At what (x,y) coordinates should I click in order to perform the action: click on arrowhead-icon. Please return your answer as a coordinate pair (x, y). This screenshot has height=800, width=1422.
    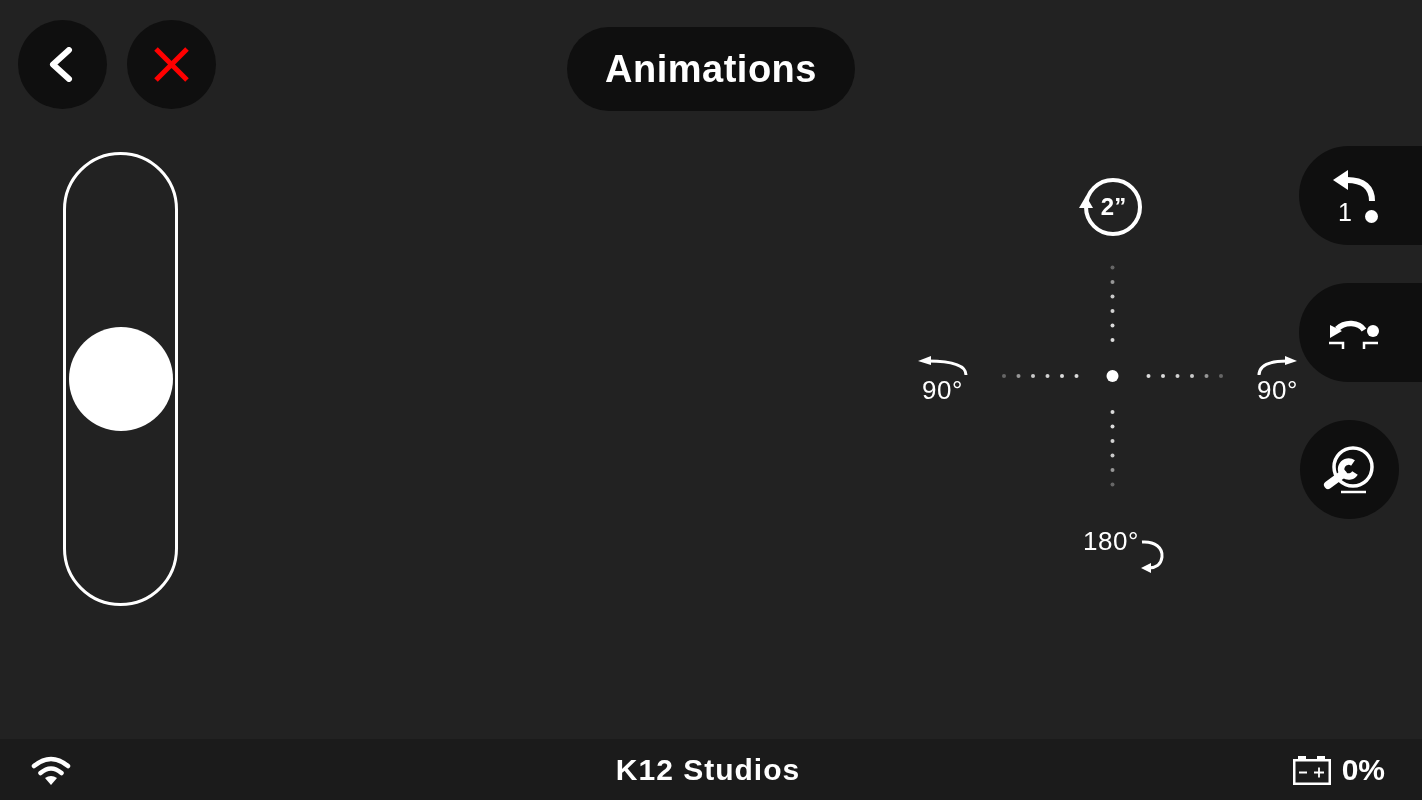
    Looking at the image, I should click on (1085, 202).